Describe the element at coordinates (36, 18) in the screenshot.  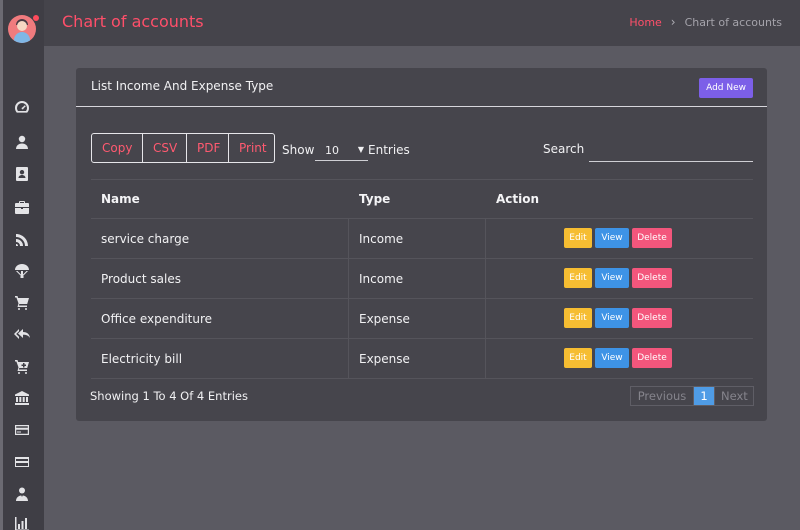
I see `notification-dot` at that location.